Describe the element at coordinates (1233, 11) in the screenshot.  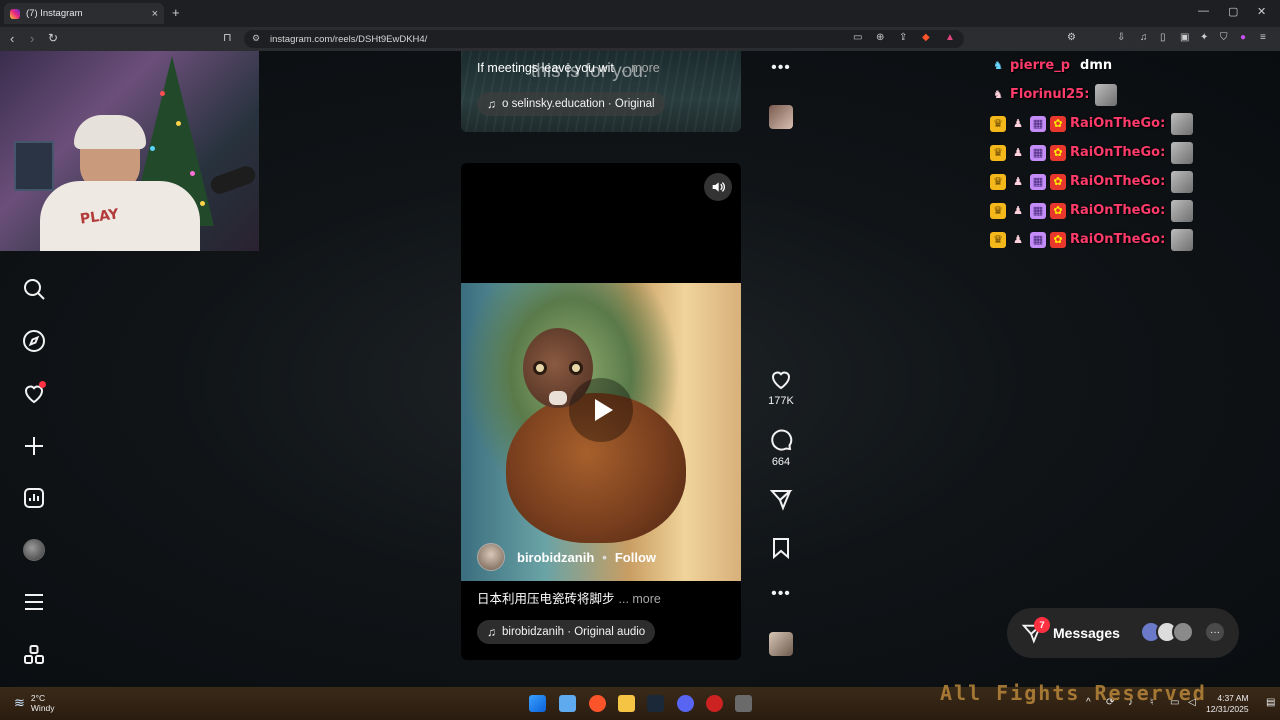
I see `maximize-button: ▢` at that location.